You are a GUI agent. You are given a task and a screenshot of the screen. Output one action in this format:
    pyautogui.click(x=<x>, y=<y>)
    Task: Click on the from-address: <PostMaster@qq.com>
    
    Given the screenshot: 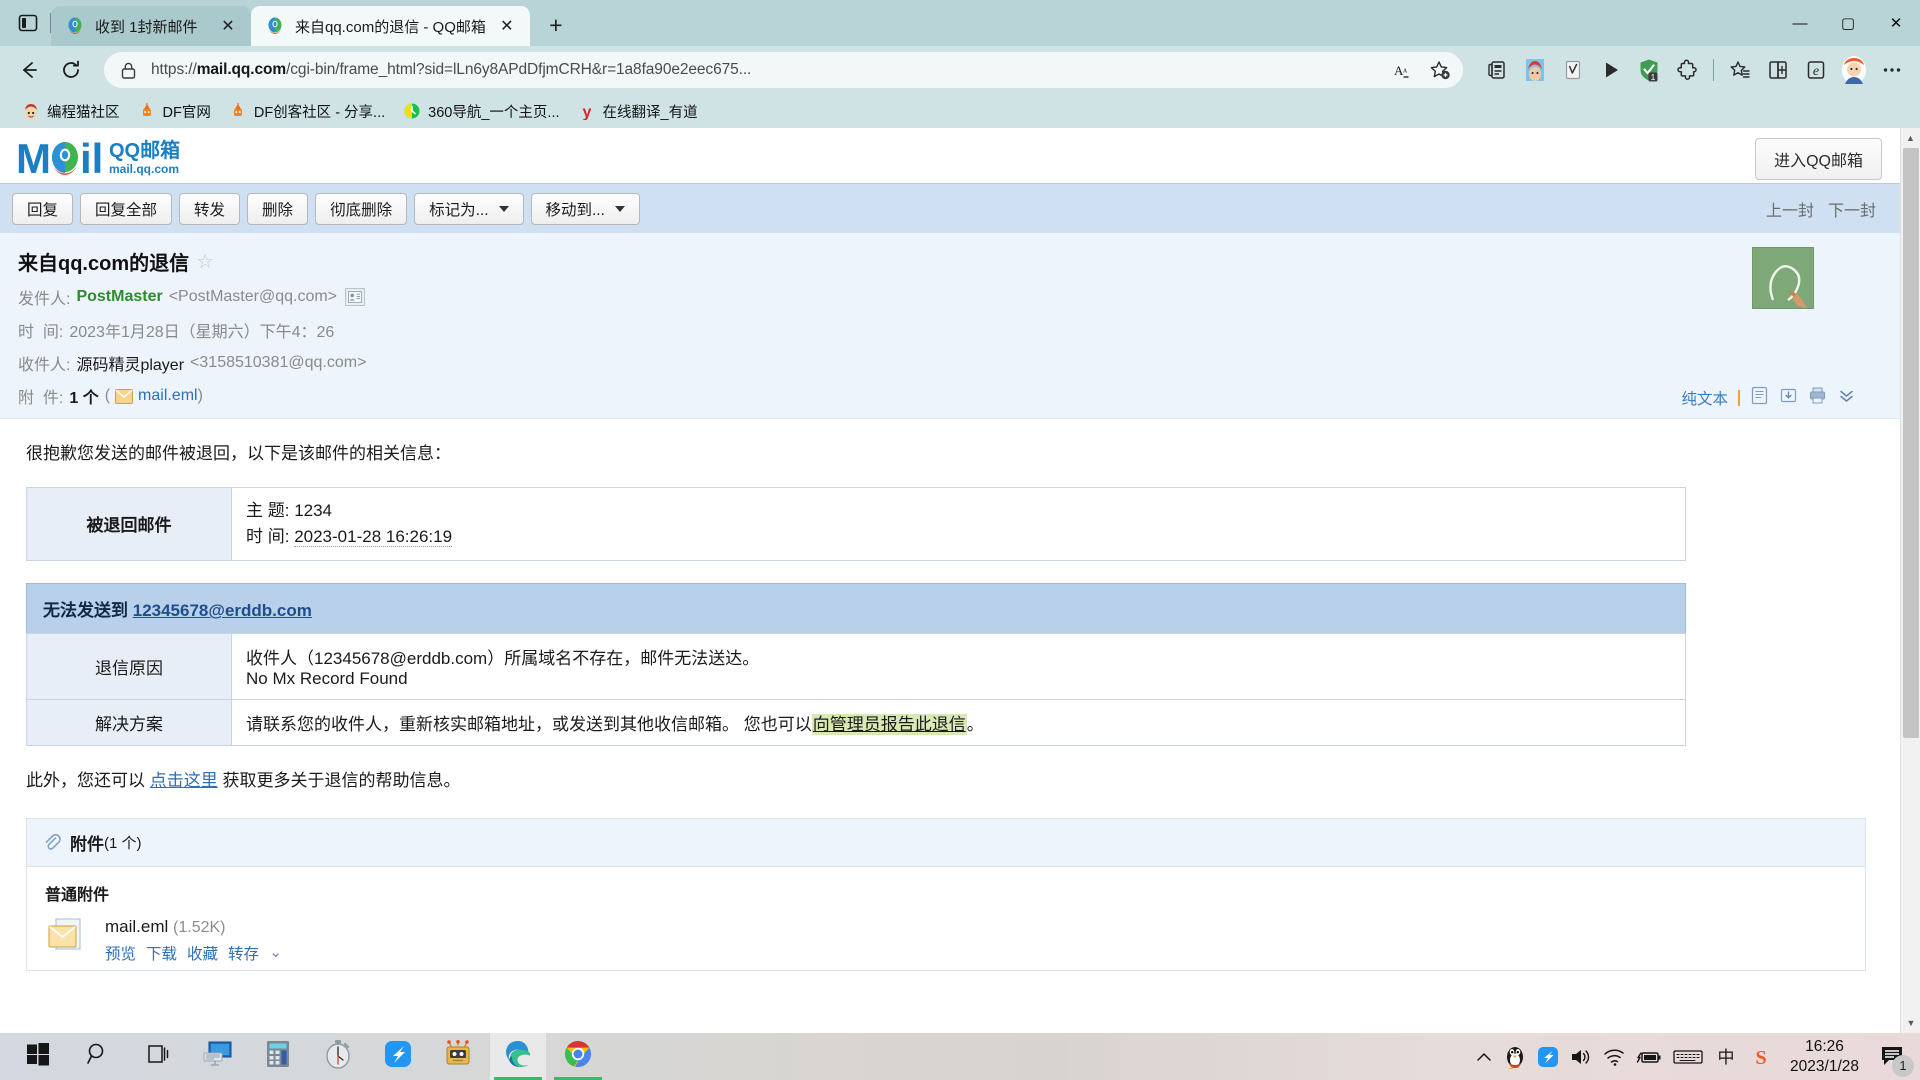 What is the action you would take?
    pyautogui.click(x=253, y=296)
    